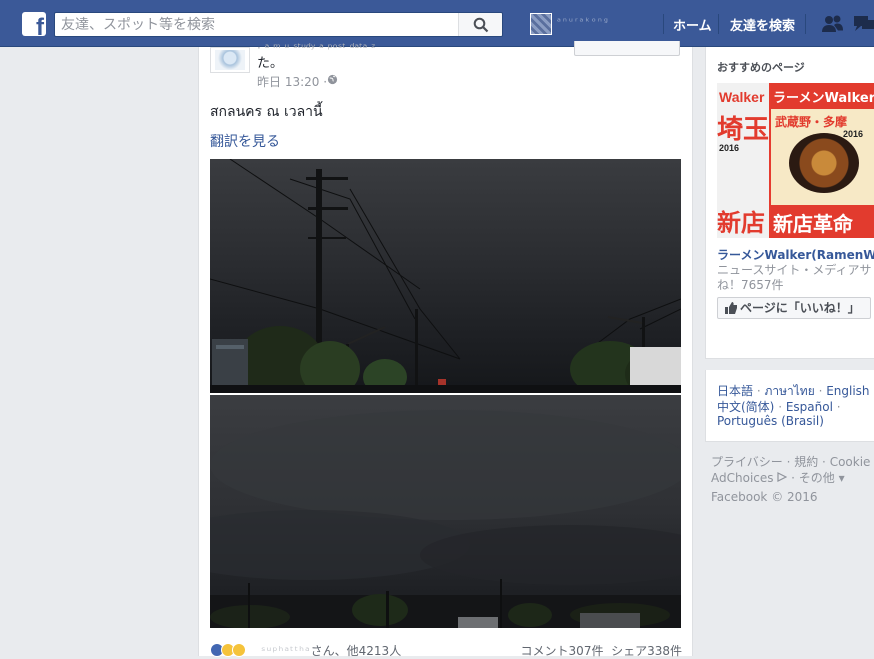  What do you see at coordinates (853, 134) in the screenshot?
I see `cover-right-year: 2016` at bounding box center [853, 134].